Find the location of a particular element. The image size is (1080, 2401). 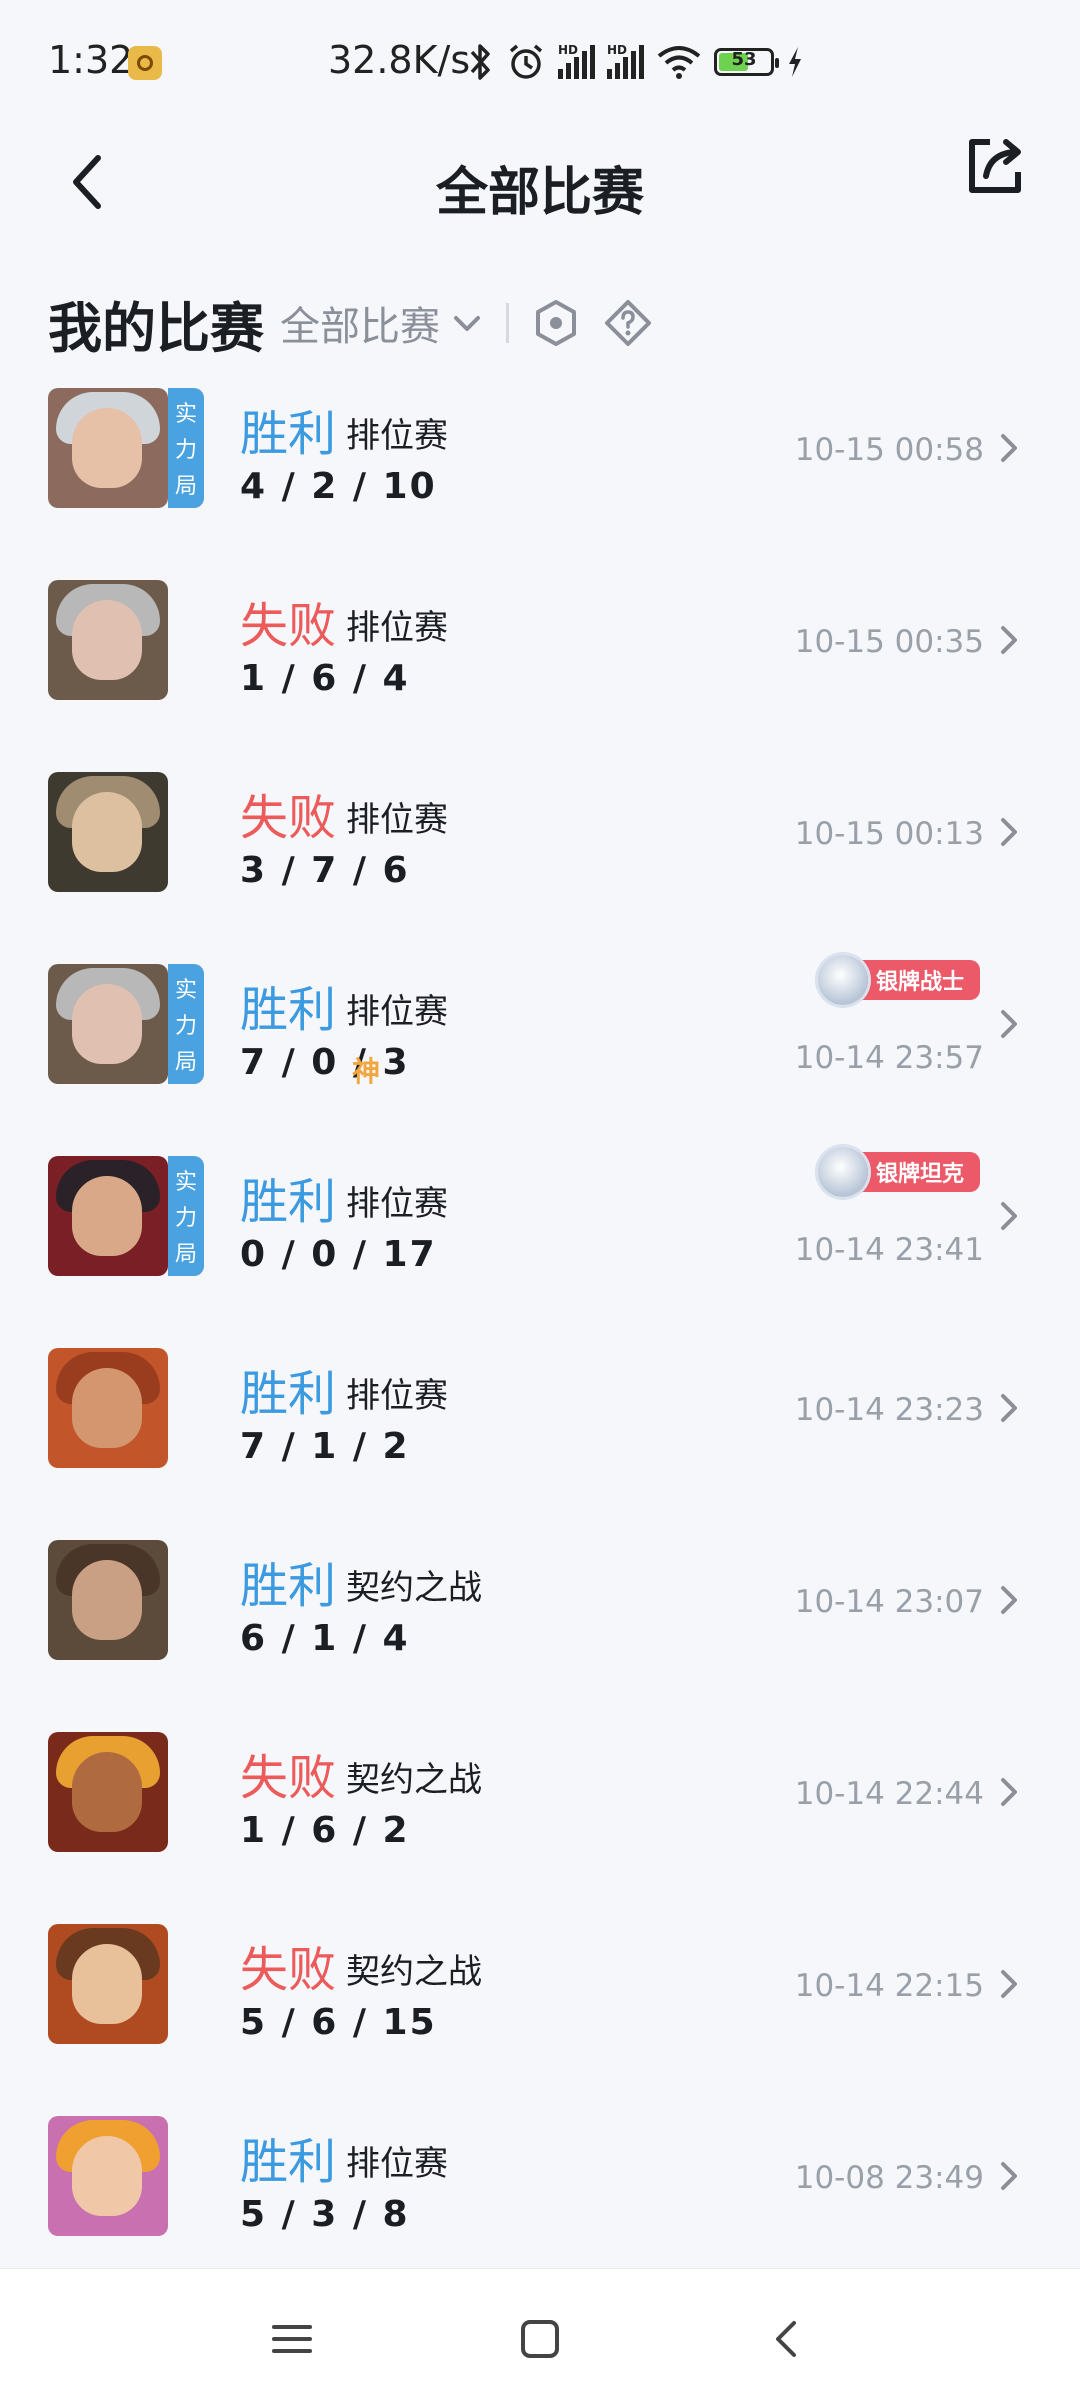

kda: 7 / 0 / 3 is located at coordinates (325, 1062).